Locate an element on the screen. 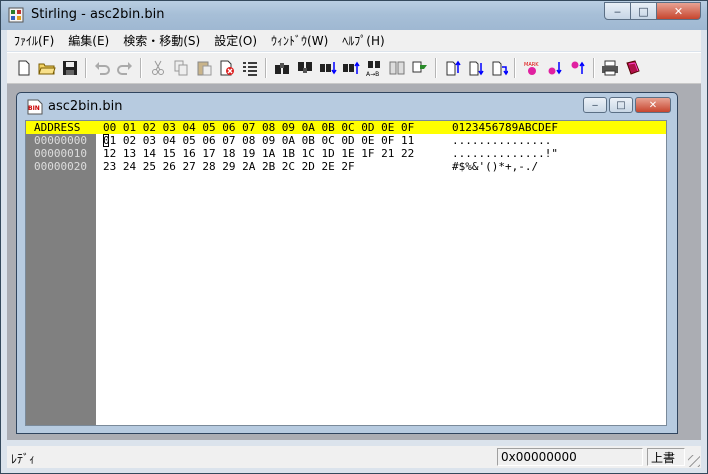 This screenshot has width=708, height=474. binoculars-icon is located at coordinates (282, 68).